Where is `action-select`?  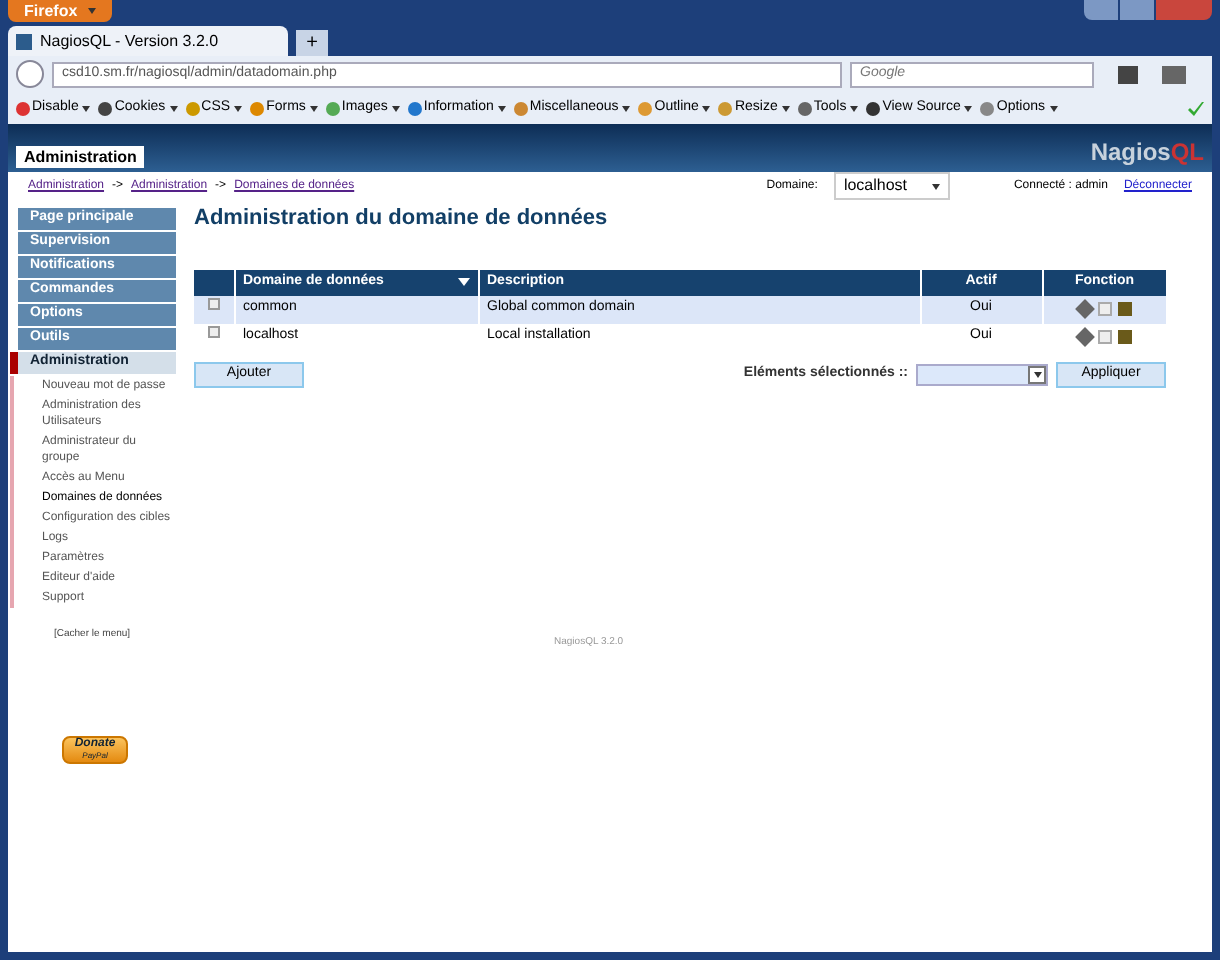
action-select is located at coordinates (982, 374).